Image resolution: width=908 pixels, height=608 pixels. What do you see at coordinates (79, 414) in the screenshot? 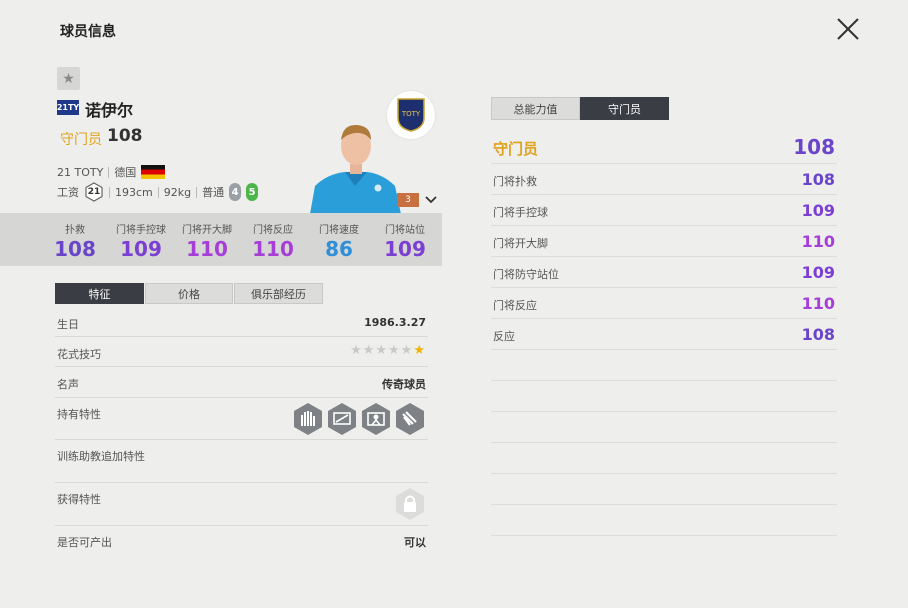
I see `traits-label: 持有特性` at bounding box center [79, 414].